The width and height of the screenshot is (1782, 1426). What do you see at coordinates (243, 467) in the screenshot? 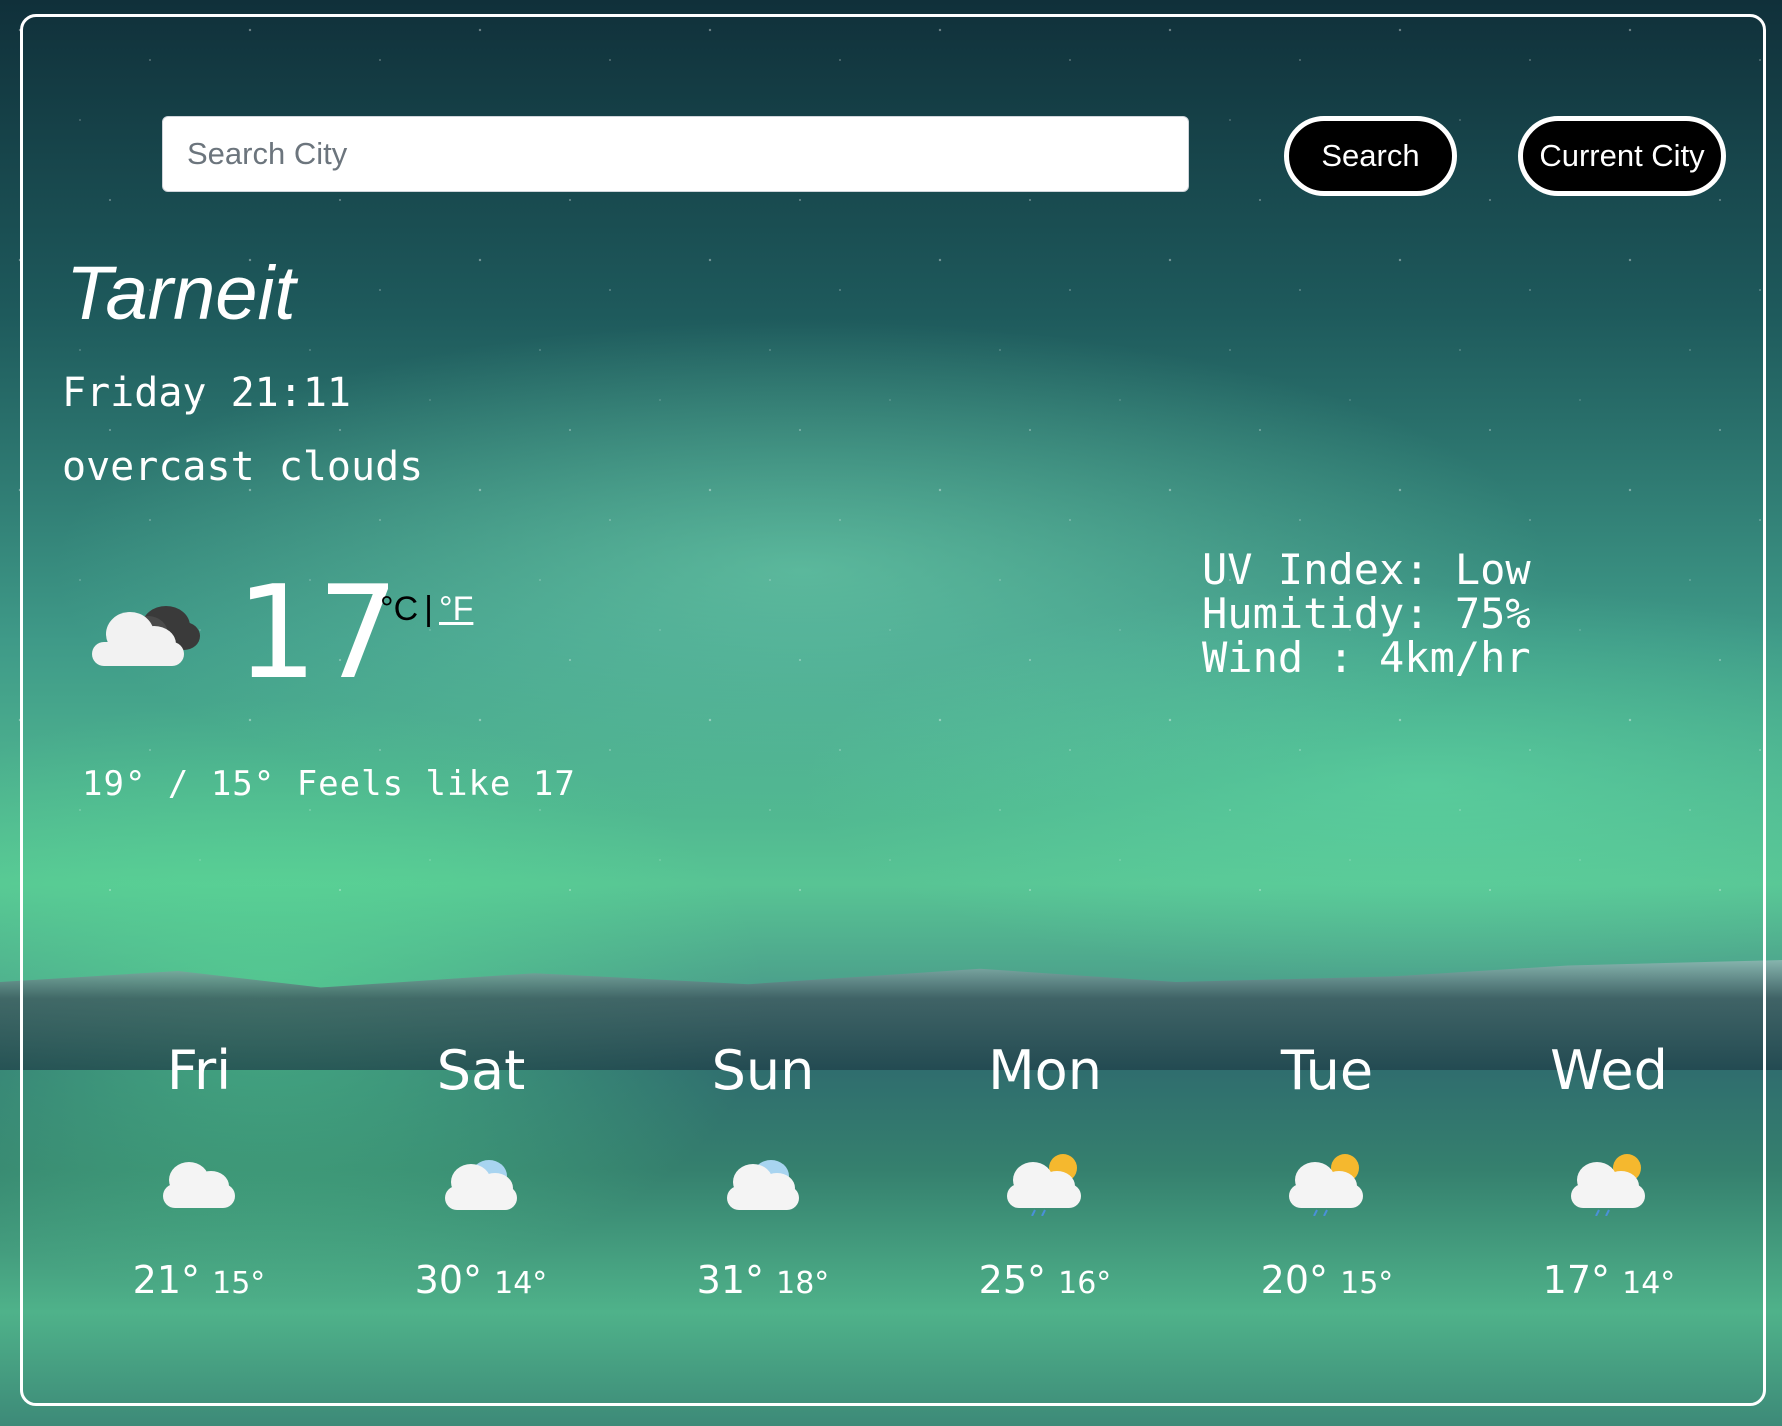
I see `weather-description: overcast clouds` at bounding box center [243, 467].